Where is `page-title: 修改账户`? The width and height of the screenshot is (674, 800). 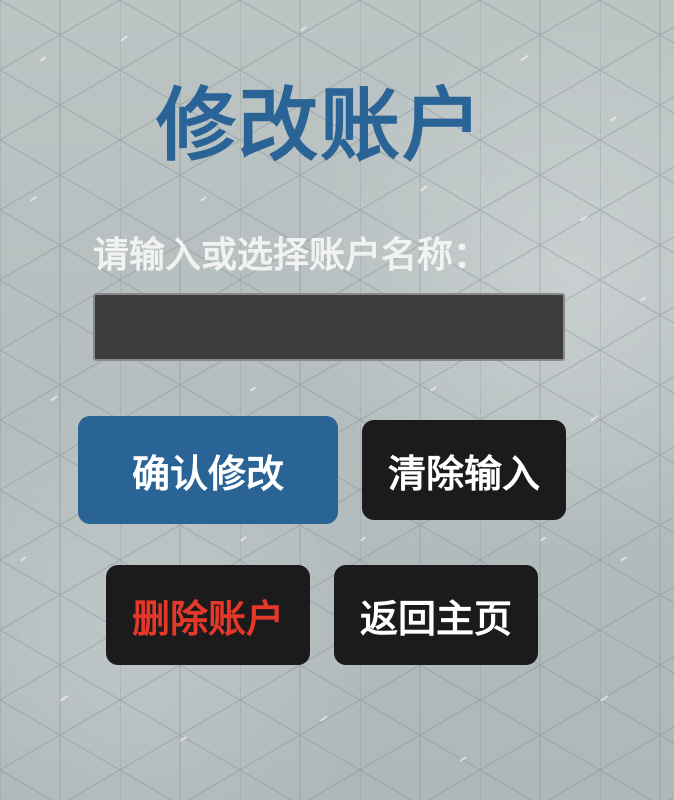
page-title: 修改账户 is located at coordinates (320, 125).